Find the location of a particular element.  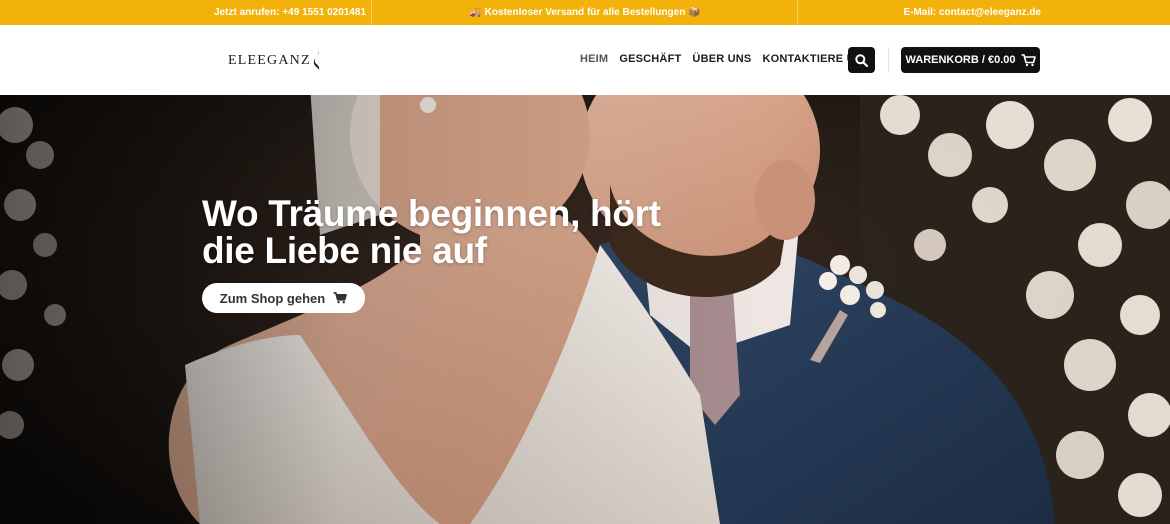

shop-now-label: Zum Shop gehen is located at coordinates (272, 298).